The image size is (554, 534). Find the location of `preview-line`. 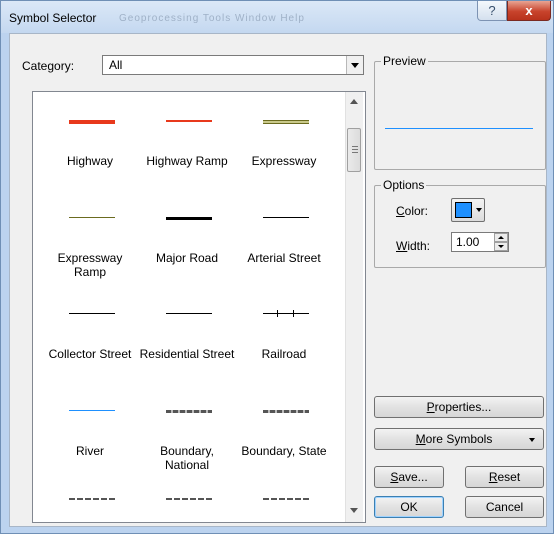

preview-line is located at coordinates (459, 128).